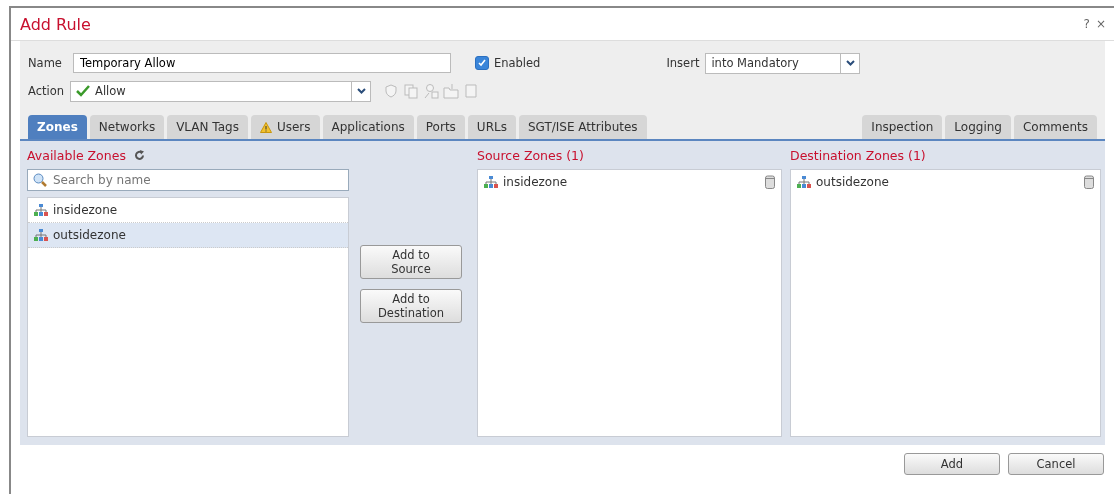 This screenshot has width=1114, height=496. Describe the element at coordinates (683, 63) in the screenshot. I see `insert-label: Insert` at that location.